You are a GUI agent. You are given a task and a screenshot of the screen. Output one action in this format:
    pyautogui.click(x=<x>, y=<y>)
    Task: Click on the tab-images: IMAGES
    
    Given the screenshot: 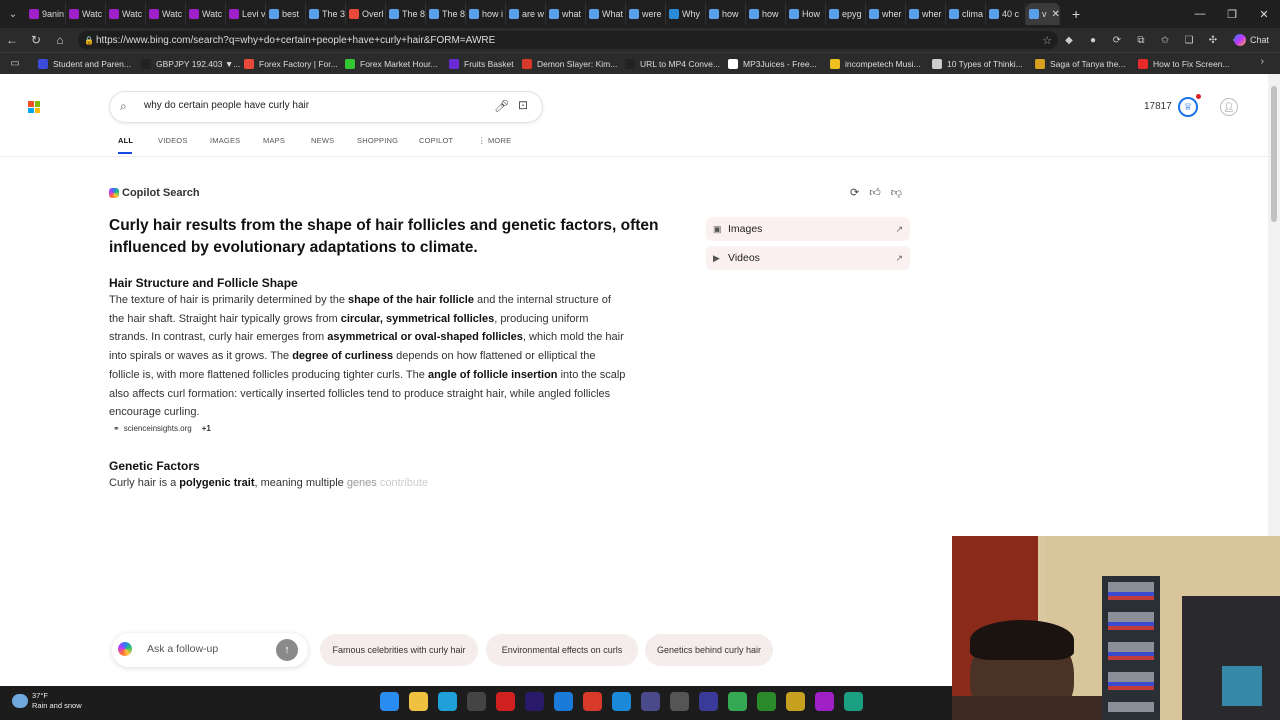 What is the action you would take?
    pyautogui.click(x=225, y=140)
    